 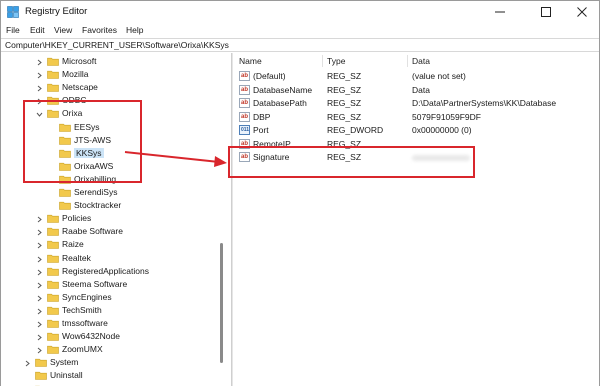 What do you see at coordinates (111, 310) in the screenshot?
I see `tree-item: TechSmith` at bounding box center [111, 310].